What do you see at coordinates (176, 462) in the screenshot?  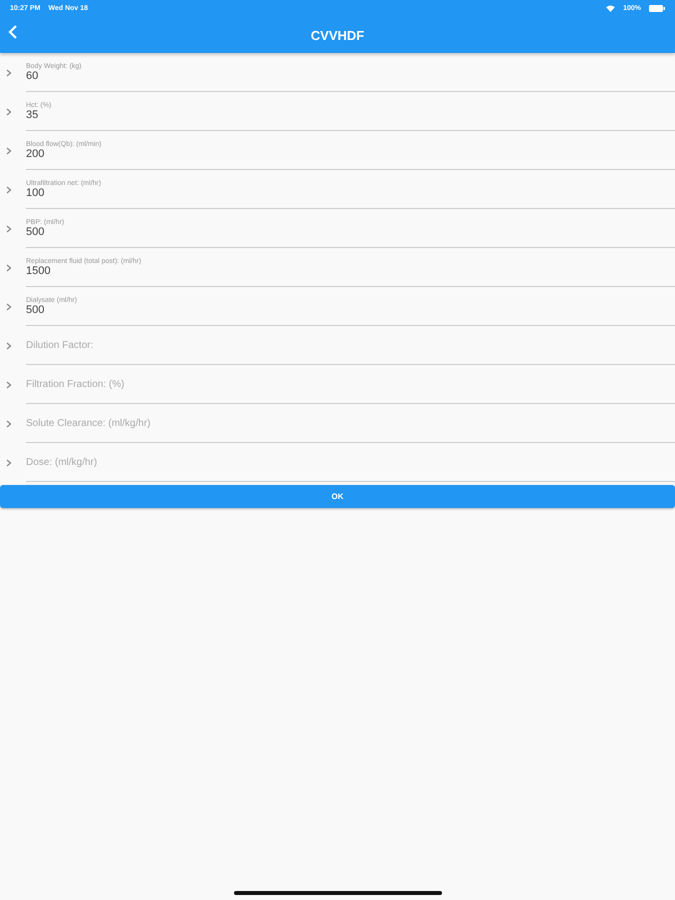 I see `input-field: Dose: (ml/kg/hr)` at bounding box center [176, 462].